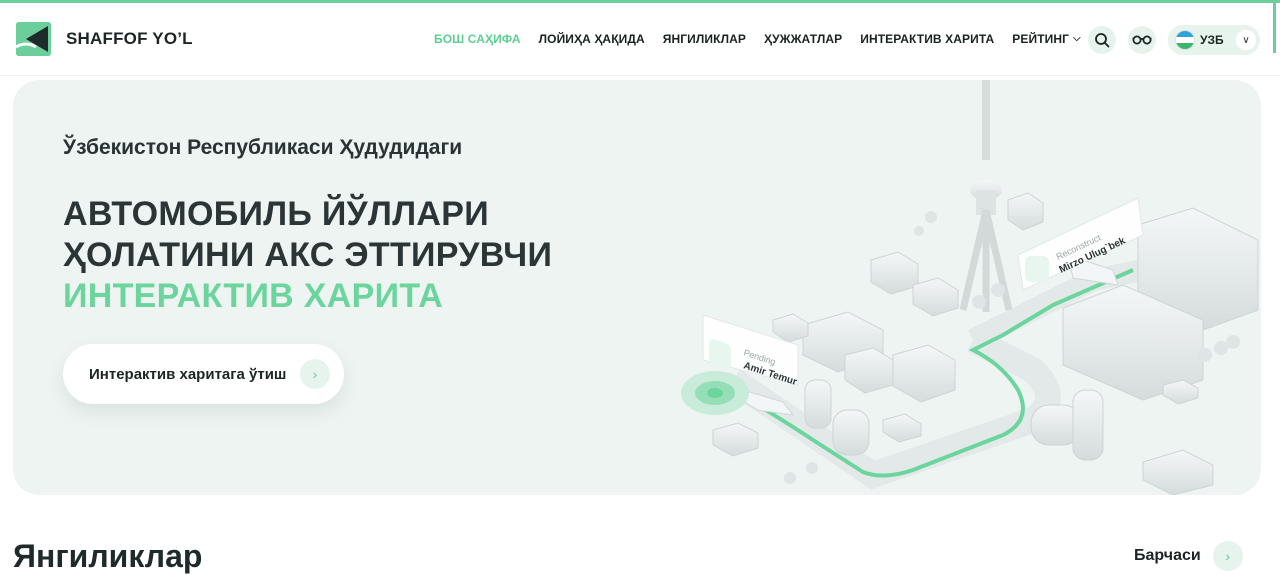  I want to click on hero-title-line-1: АВТОМОБИЛЬ ЙЎЛЛАРИ, so click(276, 214).